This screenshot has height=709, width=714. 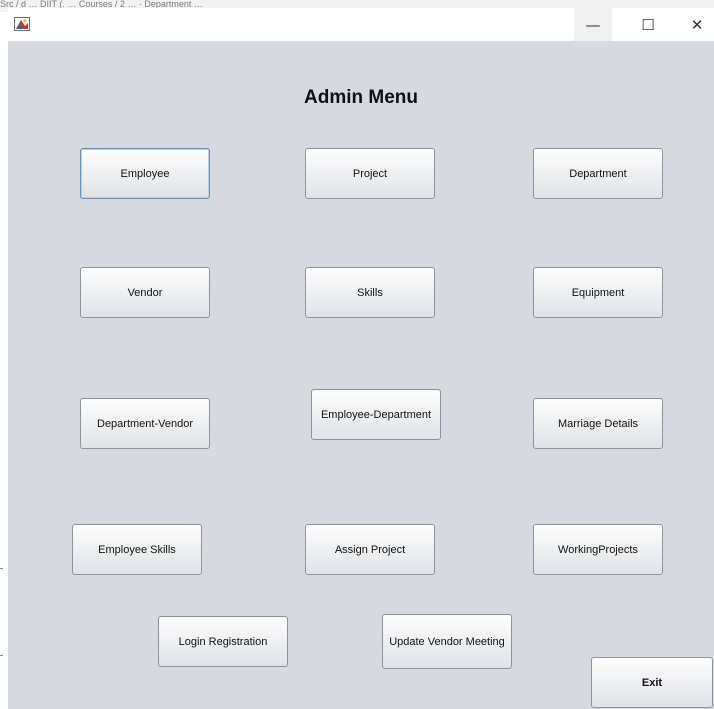 What do you see at coordinates (361, 97) in the screenshot?
I see `page-title: Admin Menu` at bounding box center [361, 97].